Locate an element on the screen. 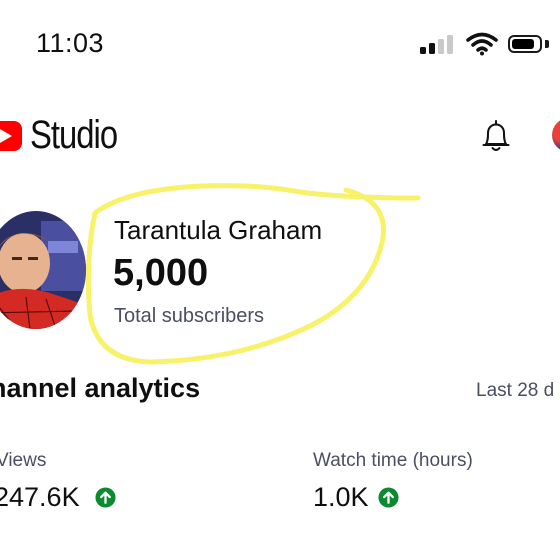 The width and height of the screenshot is (560, 560). analytics-date-range: Last 28 d is located at coordinates (515, 391).